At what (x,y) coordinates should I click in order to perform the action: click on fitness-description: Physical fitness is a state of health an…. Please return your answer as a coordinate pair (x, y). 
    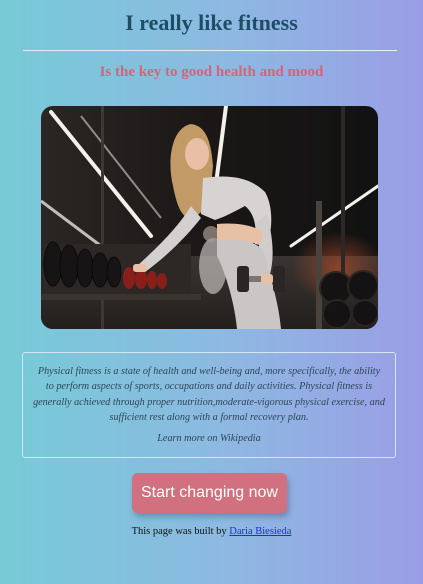
    Looking at the image, I should click on (209, 395).